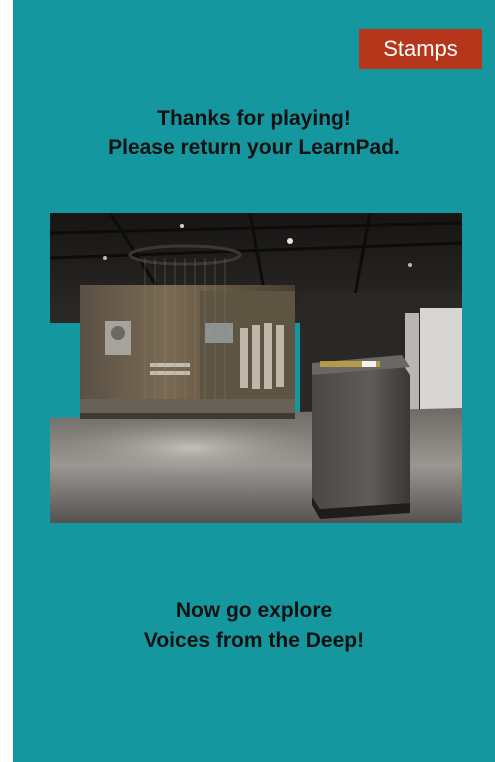 This screenshot has height=762, width=495. Describe the element at coordinates (420, 49) in the screenshot. I see `stamps-button: Stamps` at that location.